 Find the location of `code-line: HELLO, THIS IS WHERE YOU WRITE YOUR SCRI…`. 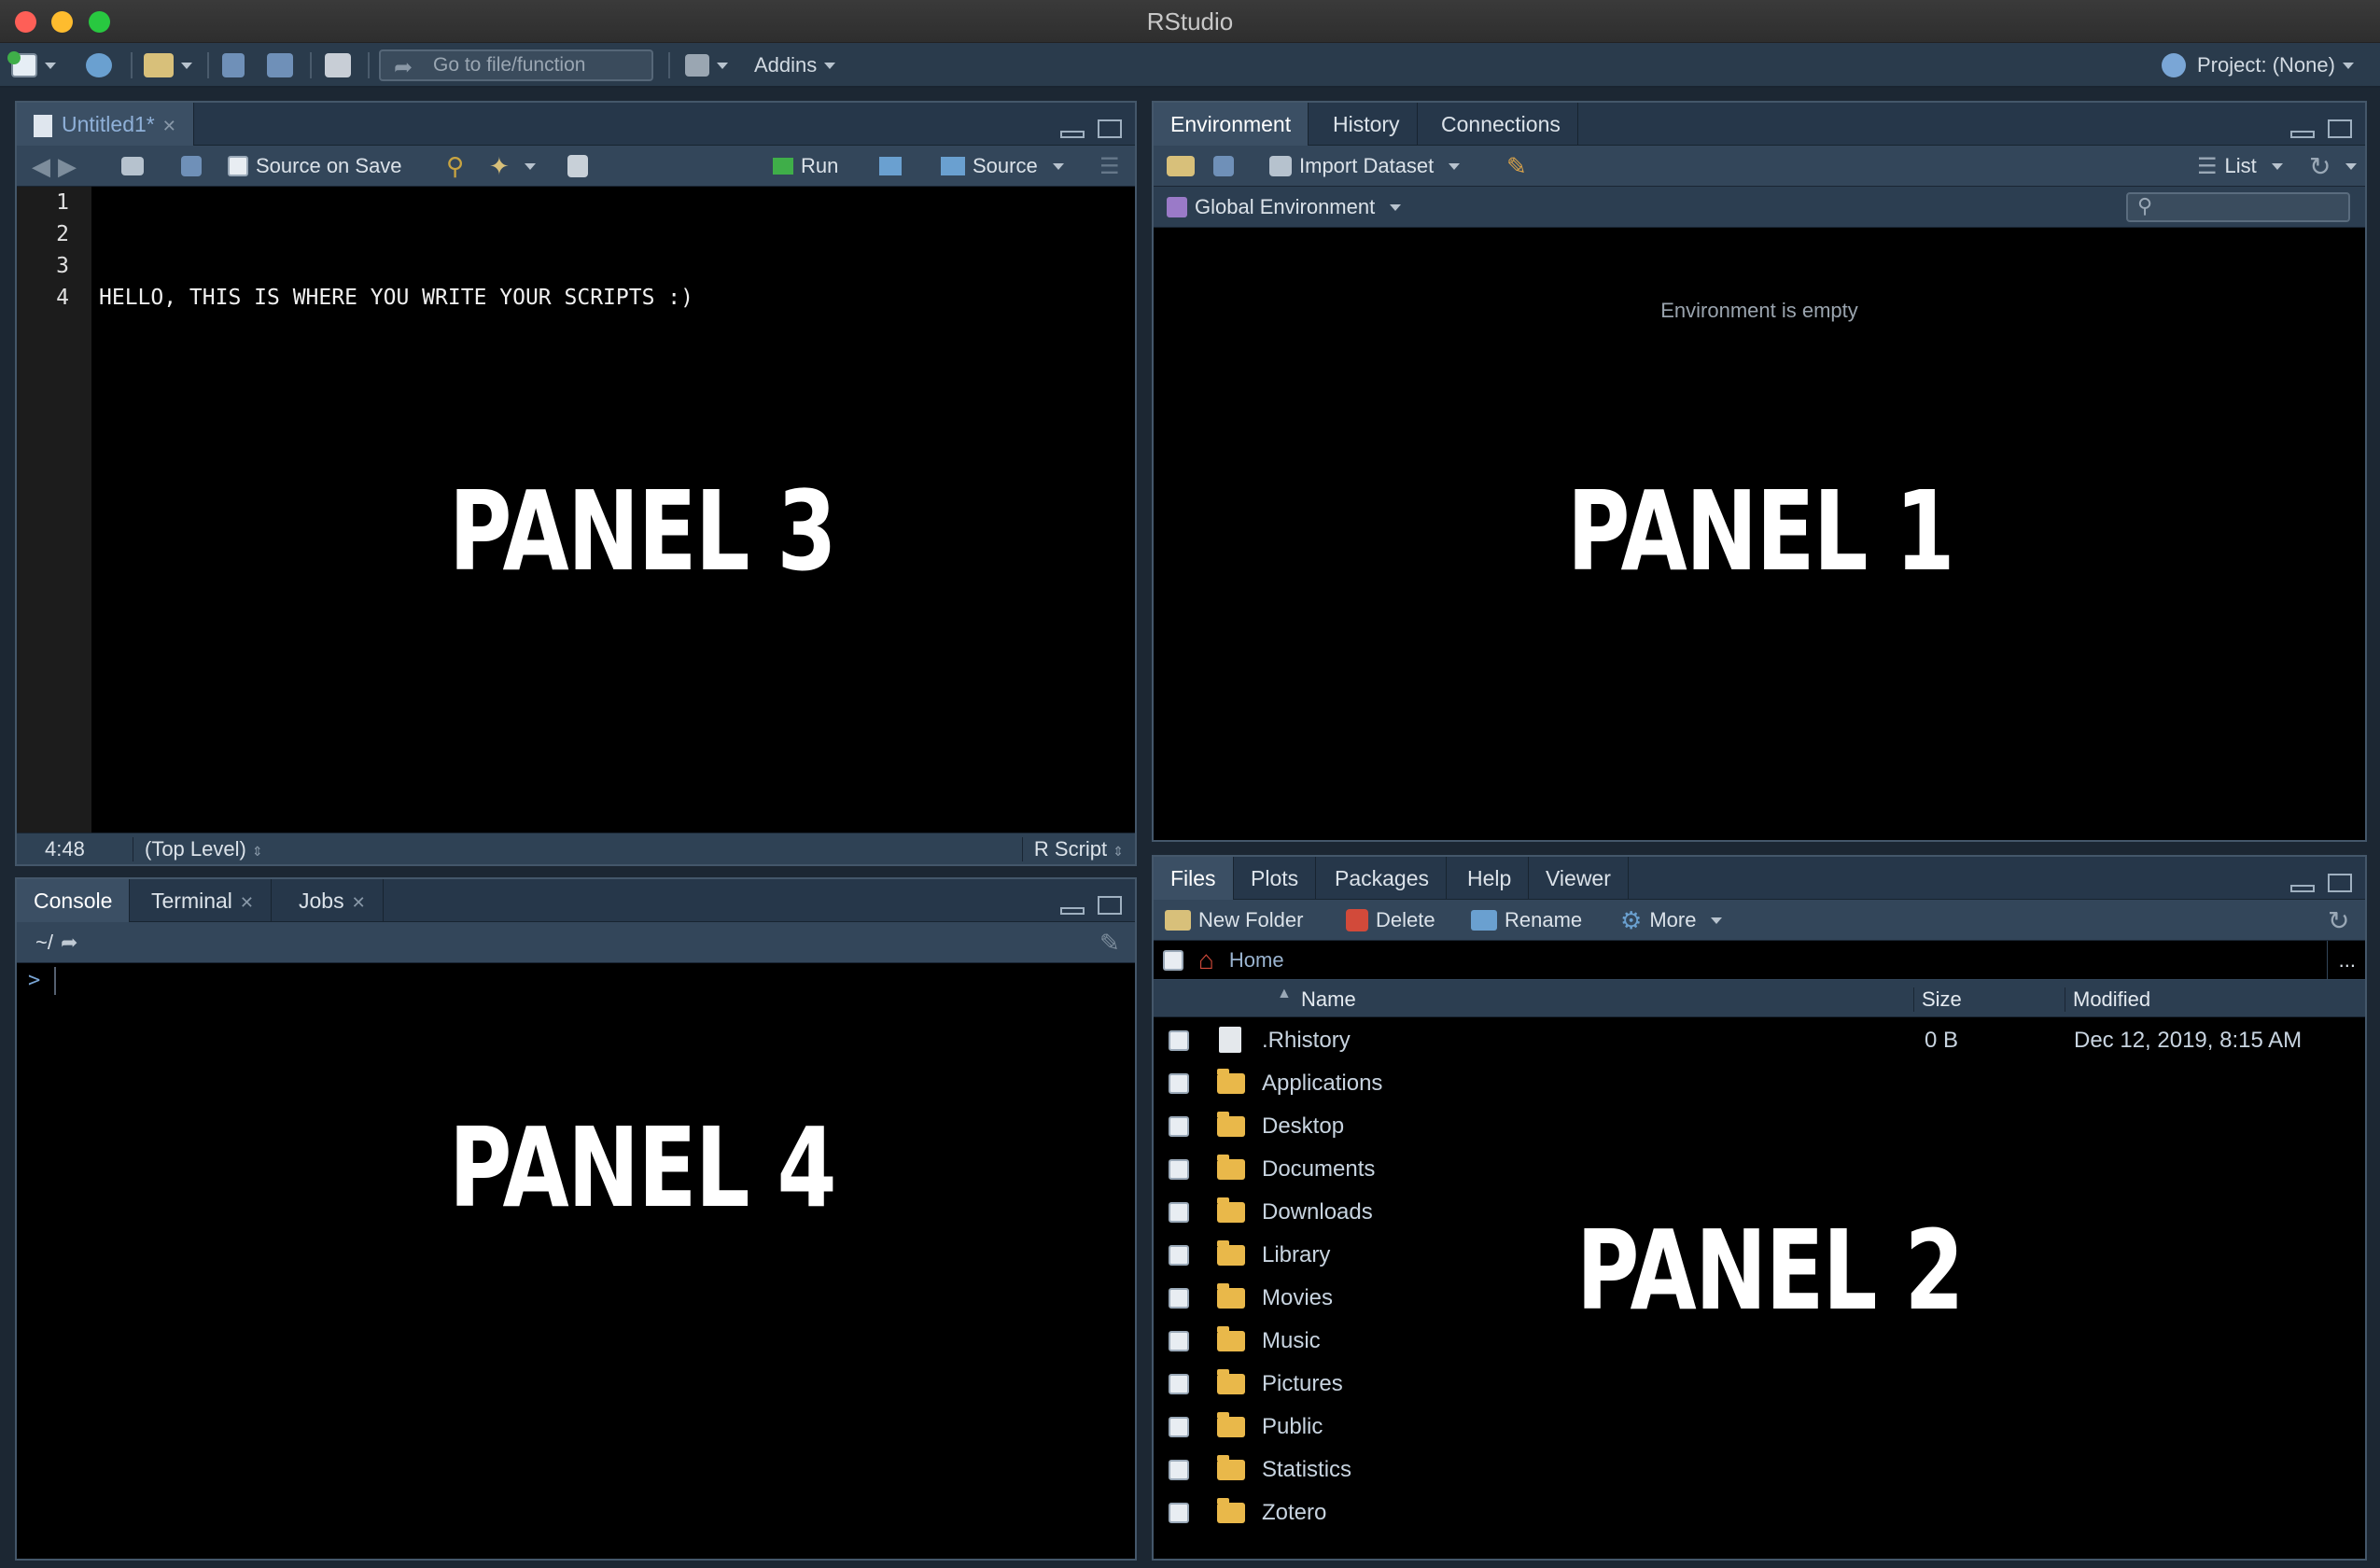

code-line: HELLO, THIS IS WHERE YOU WRITE YOUR SCRI… is located at coordinates (617, 298).